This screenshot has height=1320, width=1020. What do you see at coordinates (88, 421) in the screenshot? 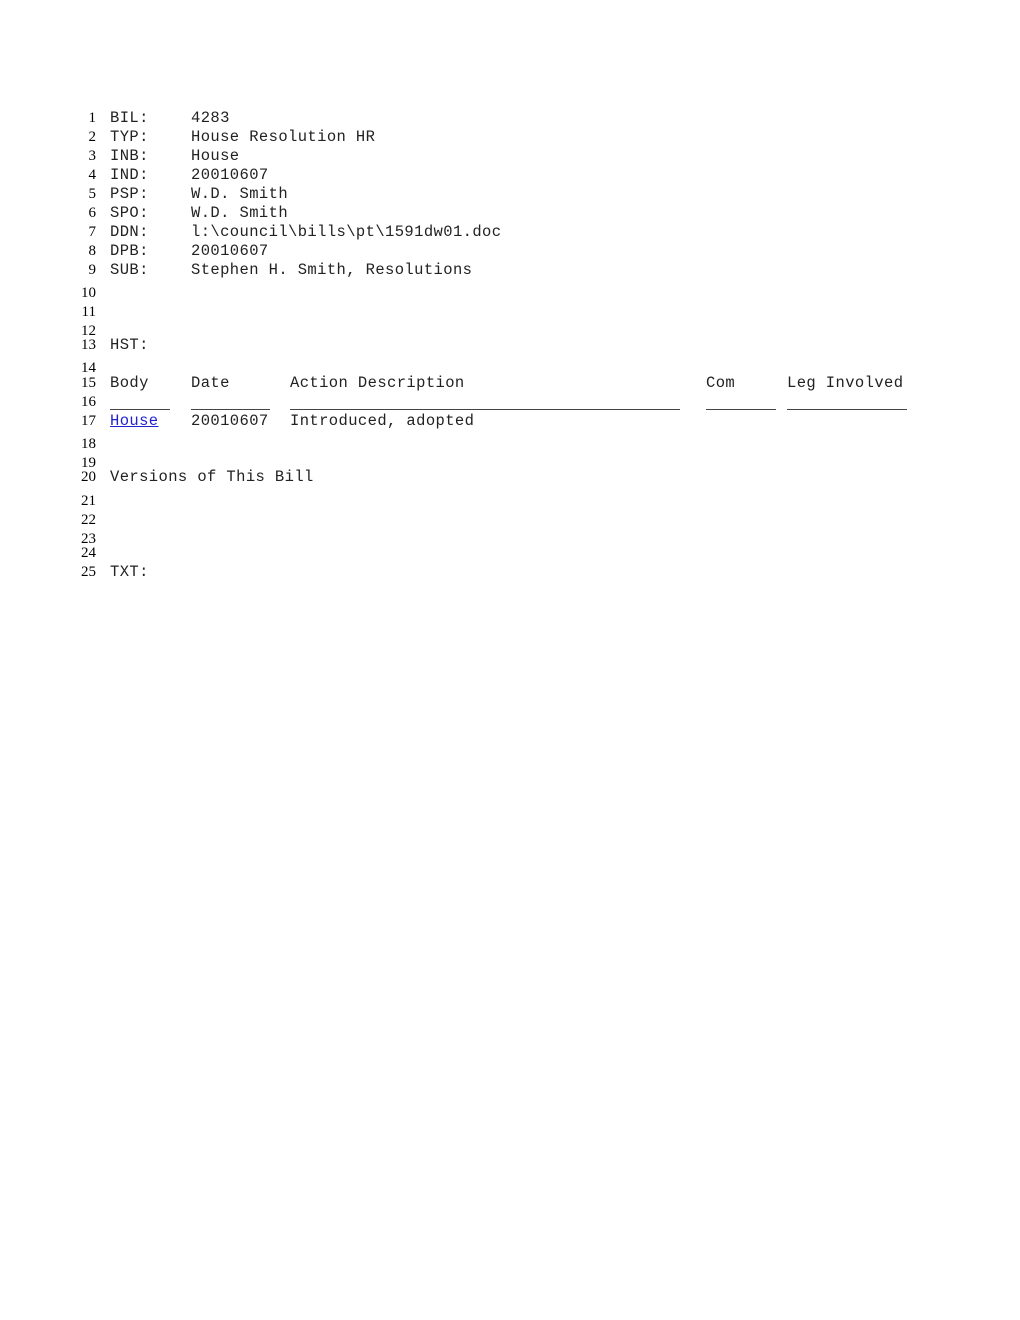
I see `line-number: 17` at bounding box center [88, 421].